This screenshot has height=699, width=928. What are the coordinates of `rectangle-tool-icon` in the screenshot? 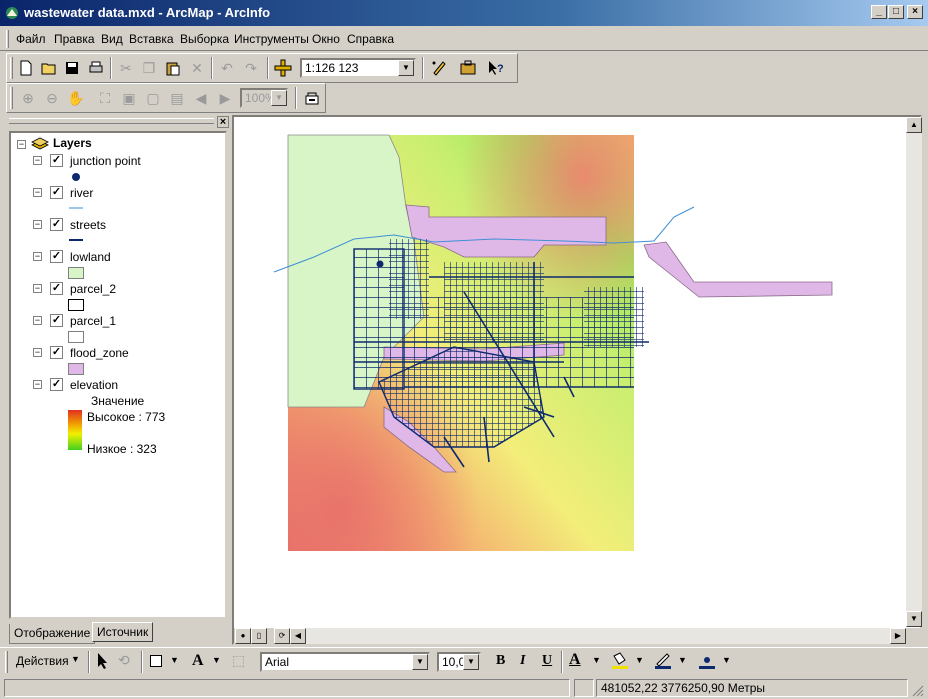 It's located at (156, 661).